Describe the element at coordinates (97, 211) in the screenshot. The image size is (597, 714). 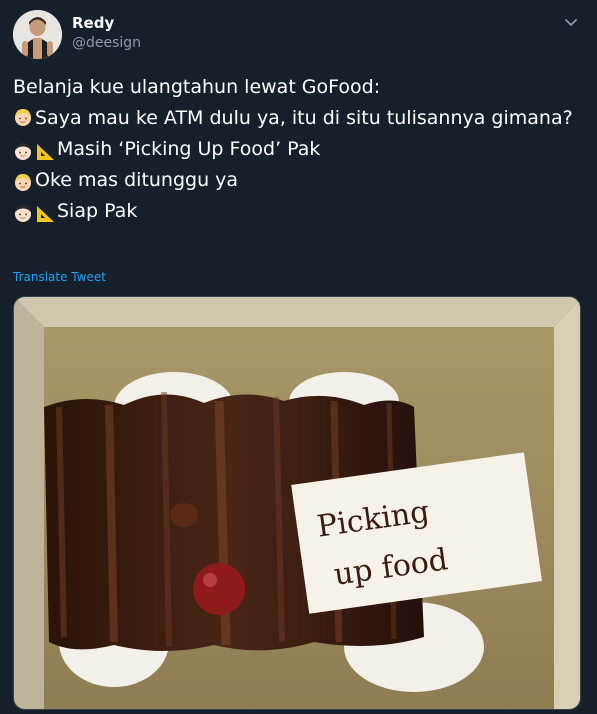
I see `tweet-line-text: Siap Pak` at that location.